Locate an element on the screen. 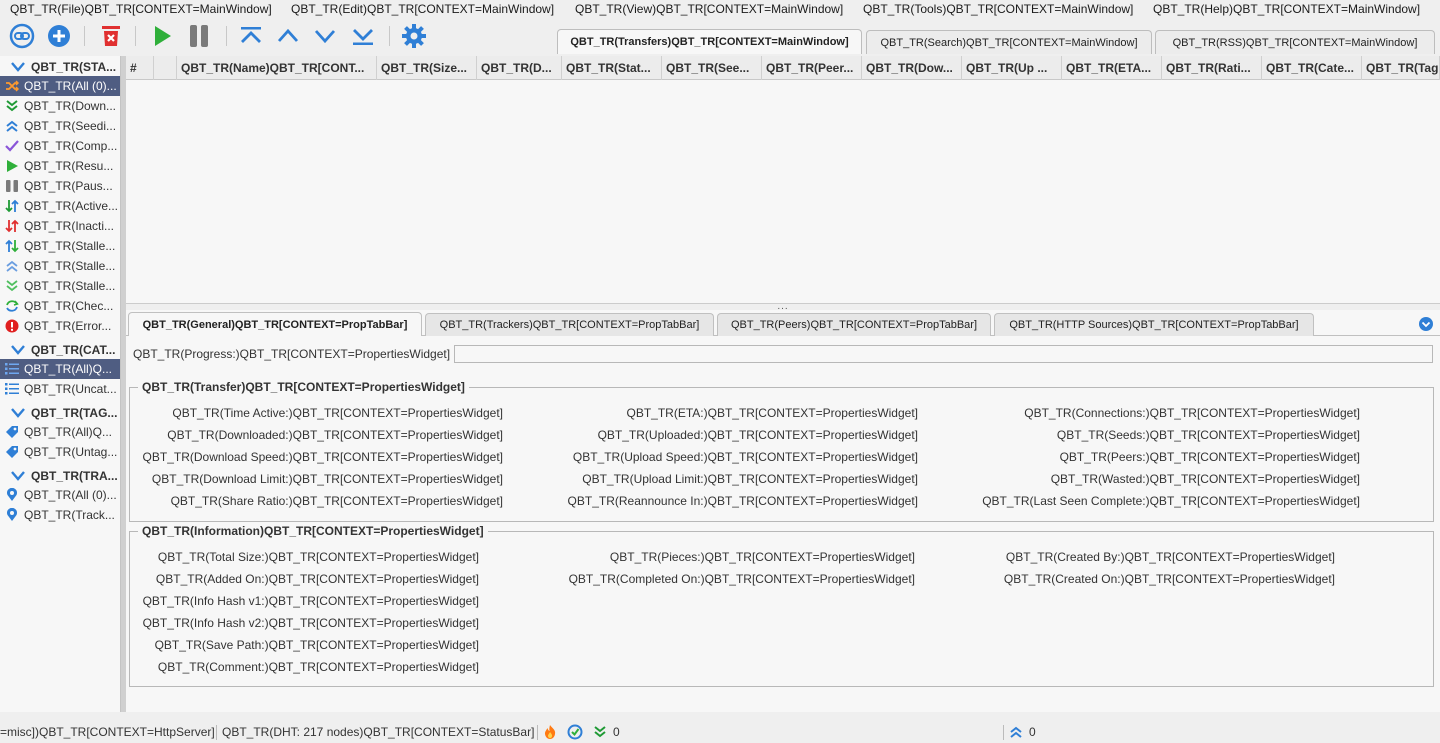 The image size is (1440, 743). delete-icon is located at coordinates (111, 36).